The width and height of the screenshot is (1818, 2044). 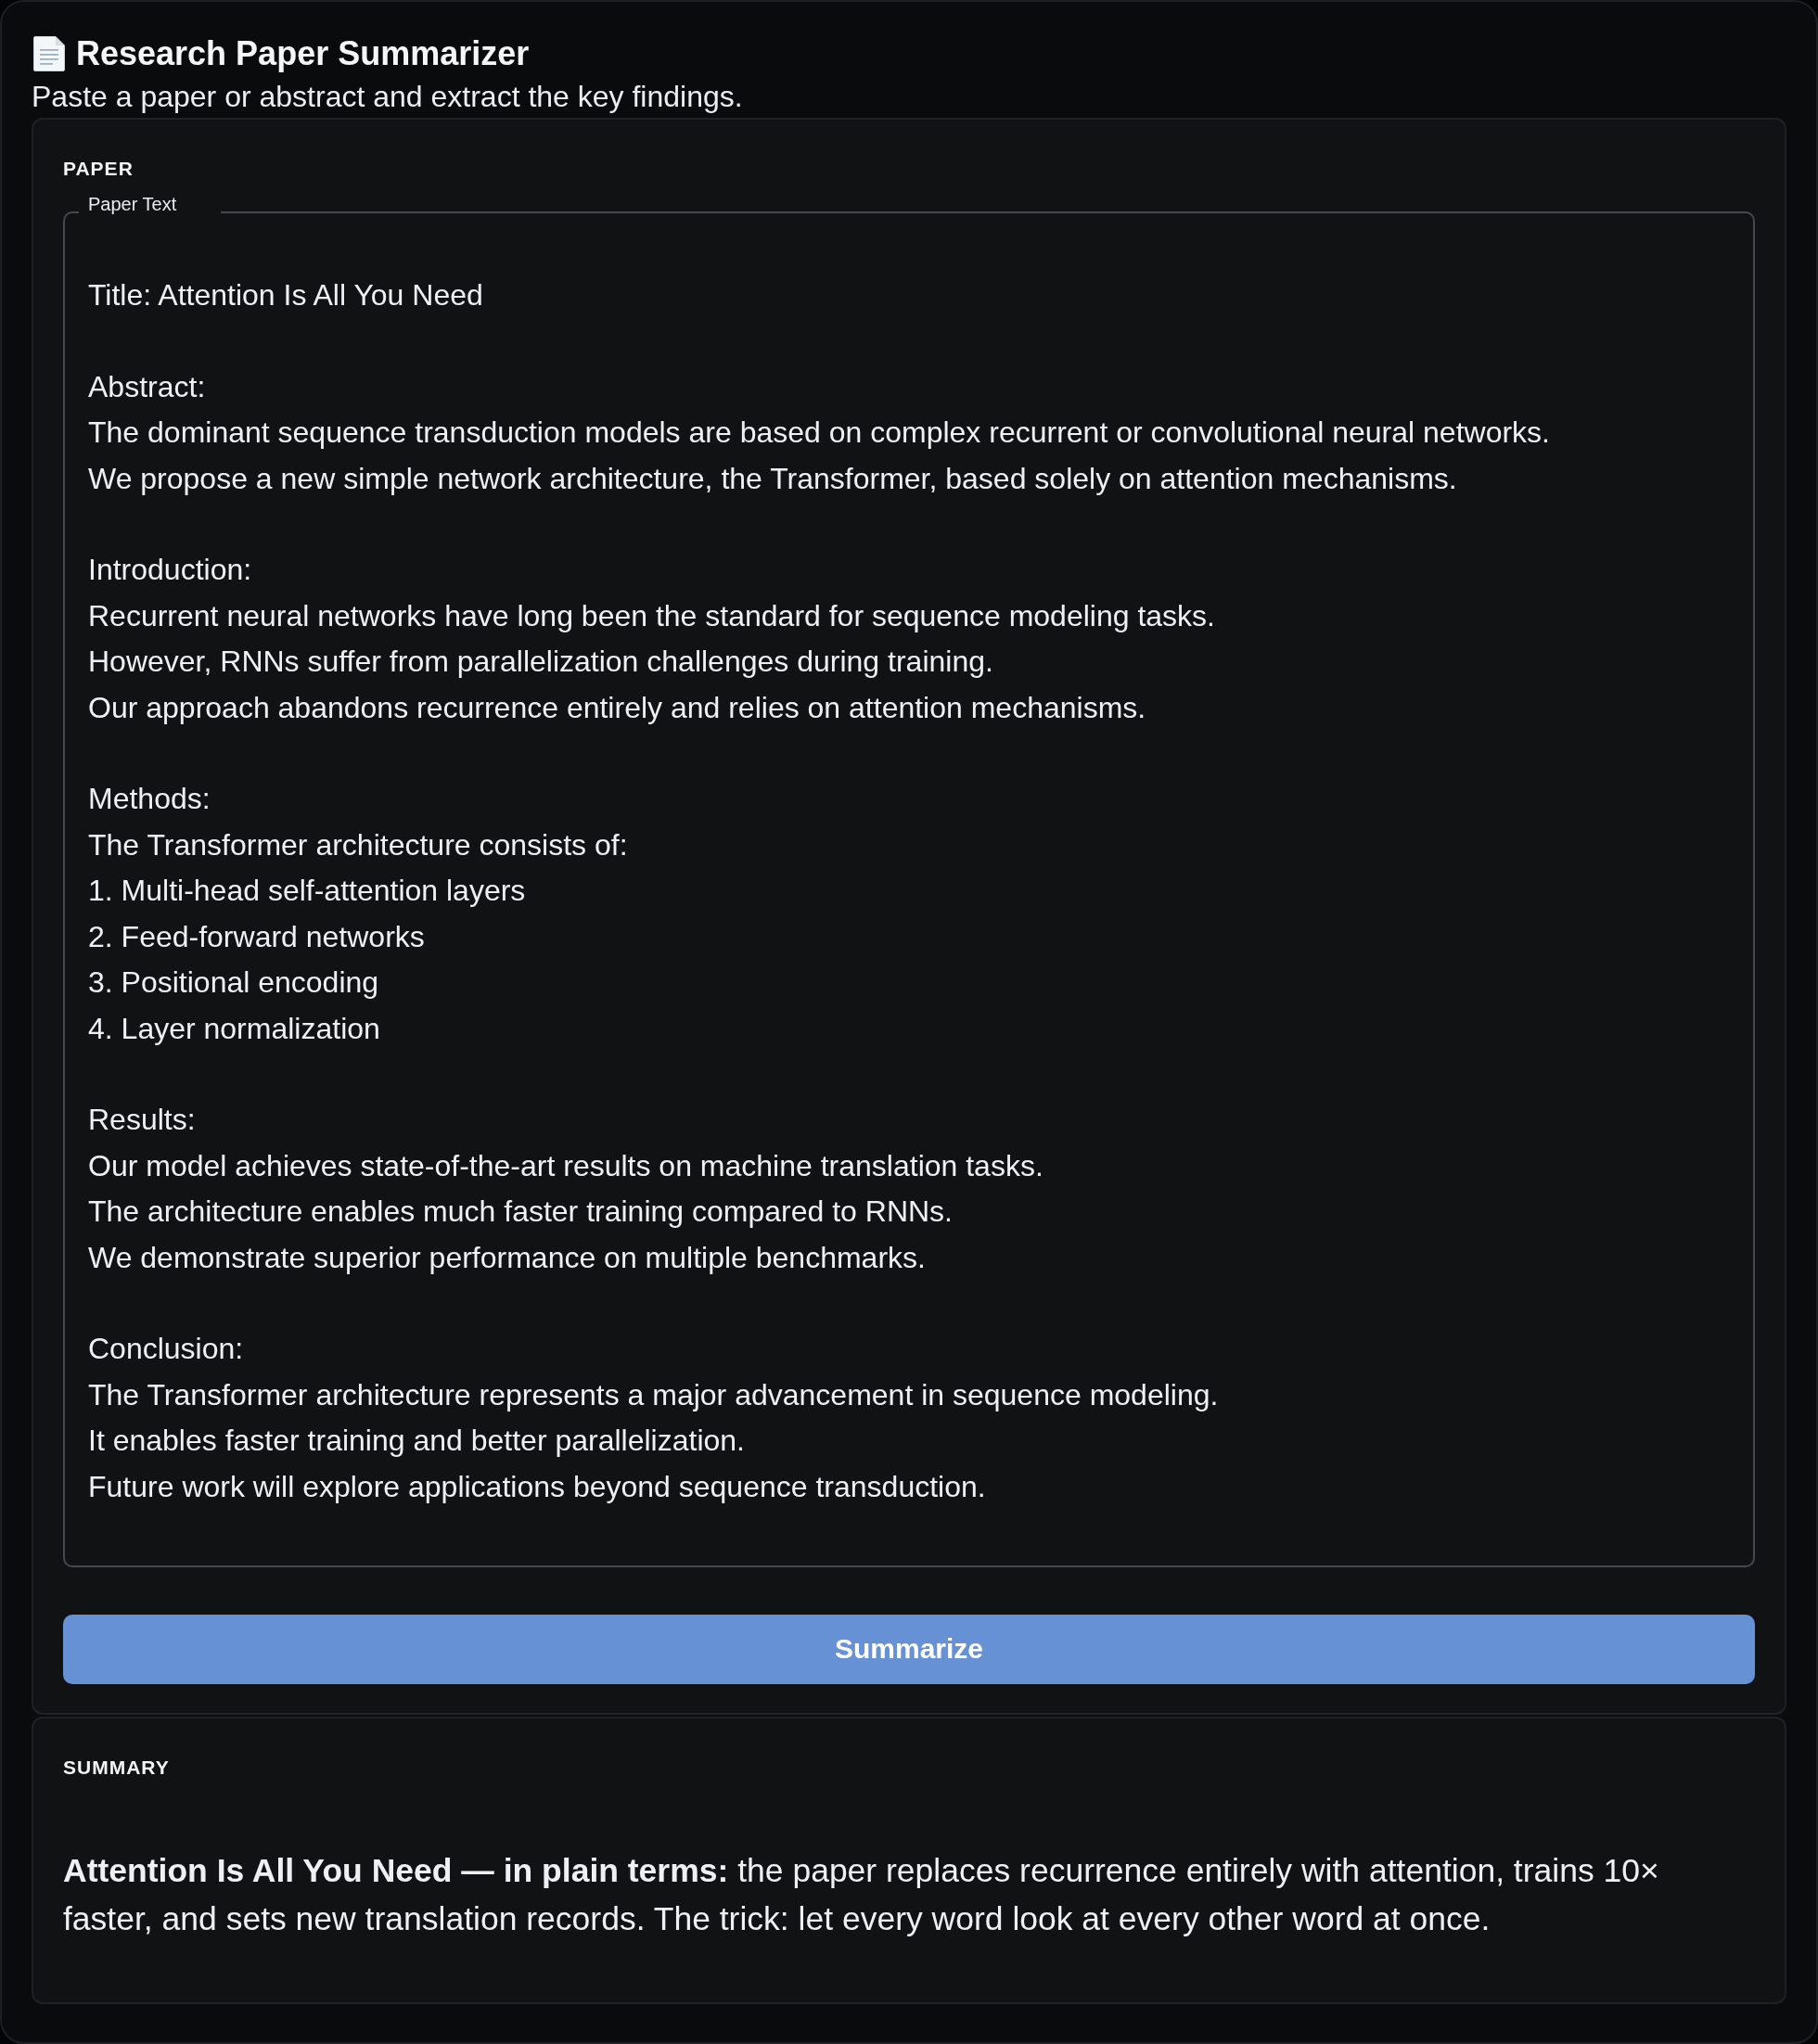 What do you see at coordinates (133, 204) in the screenshot?
I see `field-label: Paper Text` at bounding box center [133, 204].